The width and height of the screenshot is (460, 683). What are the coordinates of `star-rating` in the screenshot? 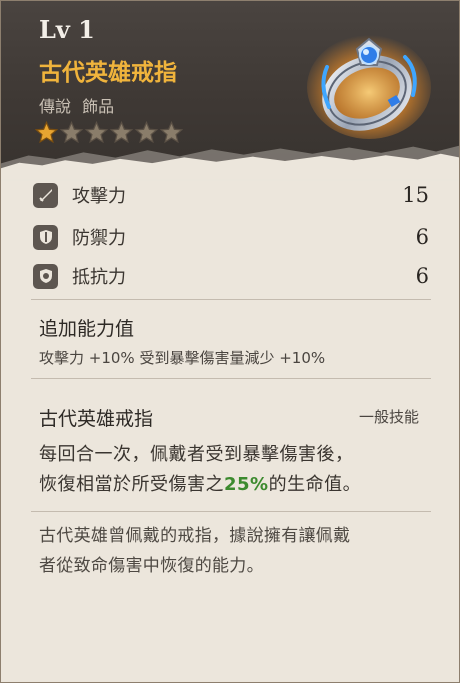 It's located at (109, 132).